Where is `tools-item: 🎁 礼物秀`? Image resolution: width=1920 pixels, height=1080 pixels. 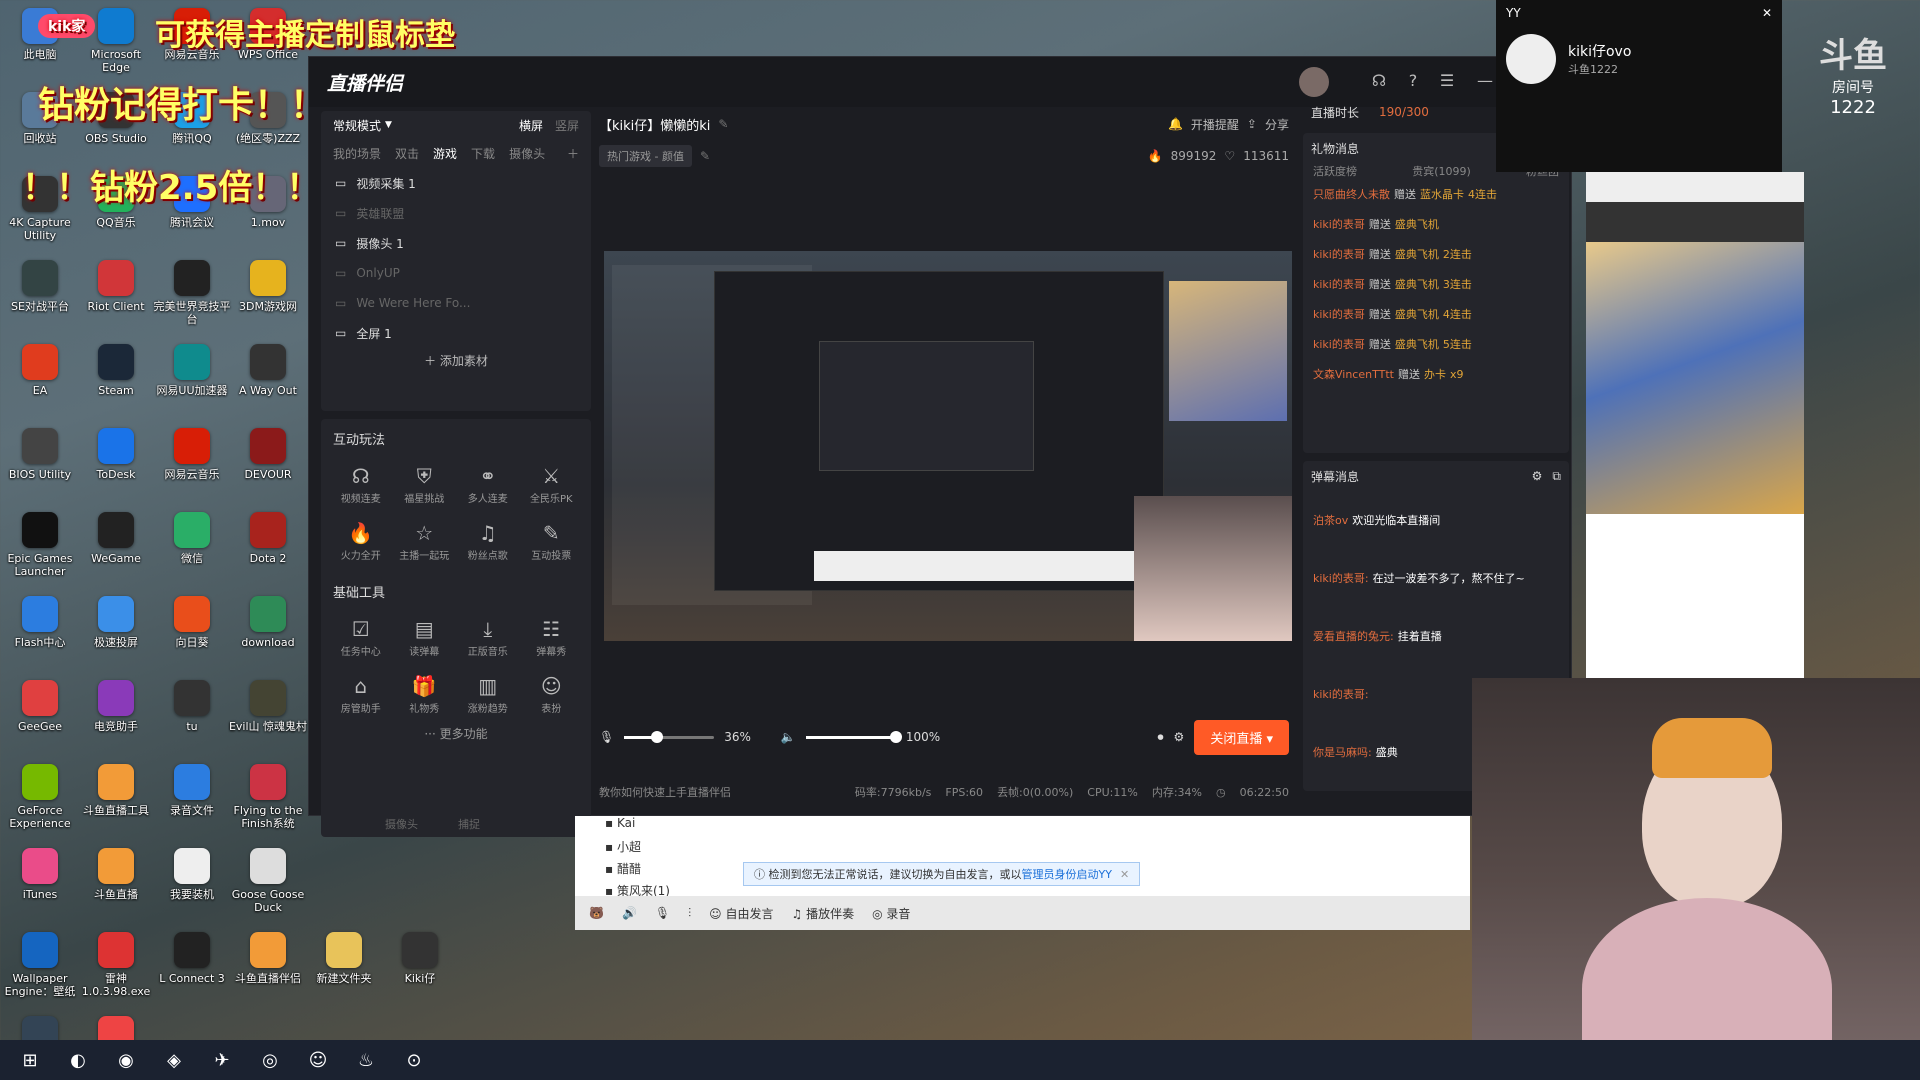
tools-item: 🎁 礼物秀 is located at coordinates (425, 693).